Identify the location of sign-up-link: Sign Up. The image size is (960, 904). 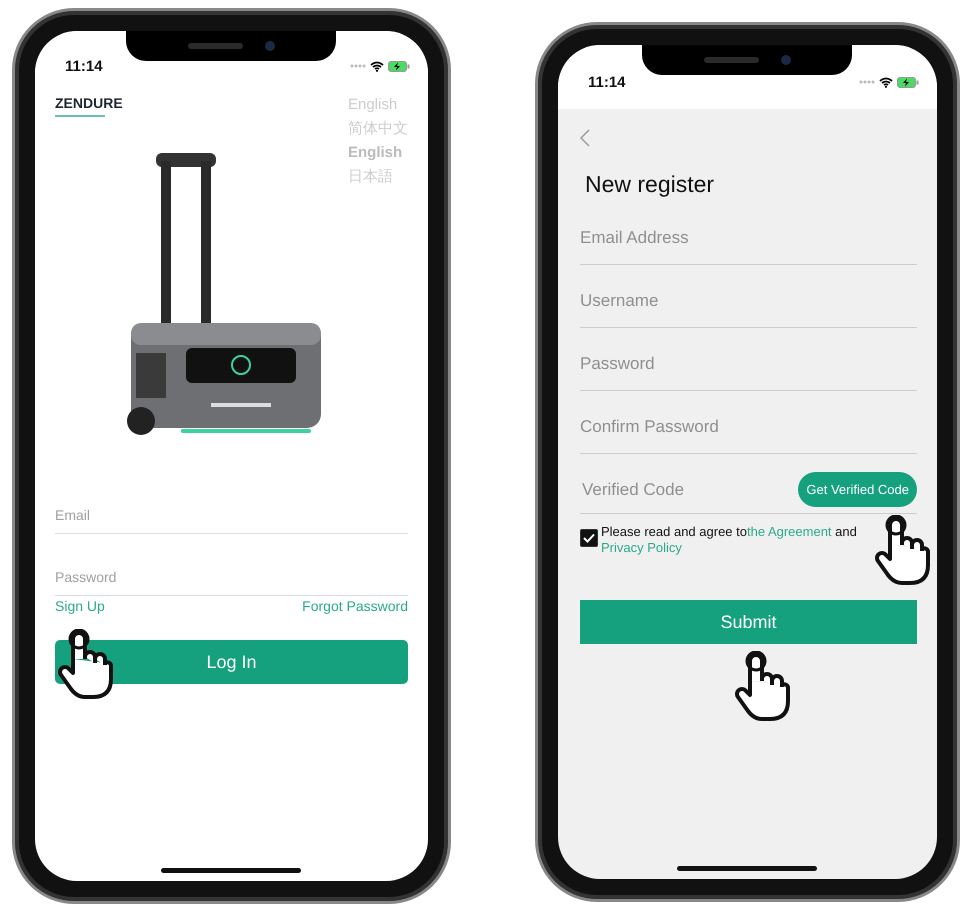
(80, 606).